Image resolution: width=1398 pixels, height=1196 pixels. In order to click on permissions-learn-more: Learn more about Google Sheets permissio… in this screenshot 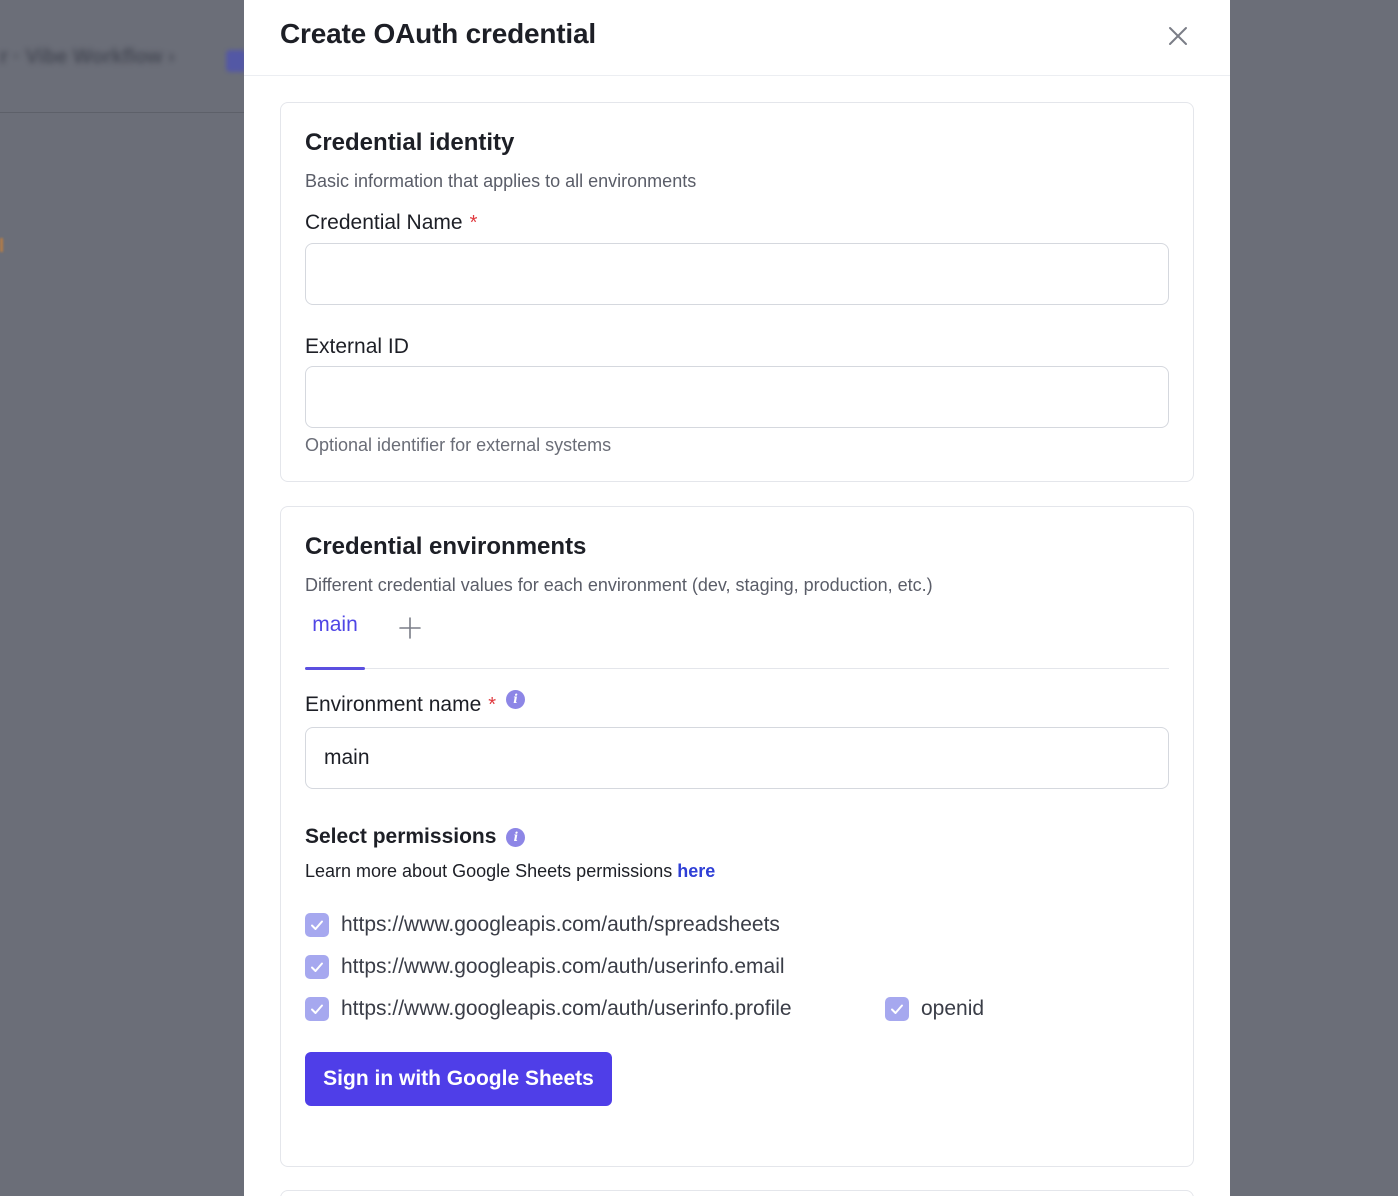, I will do `click(510, 871)`.